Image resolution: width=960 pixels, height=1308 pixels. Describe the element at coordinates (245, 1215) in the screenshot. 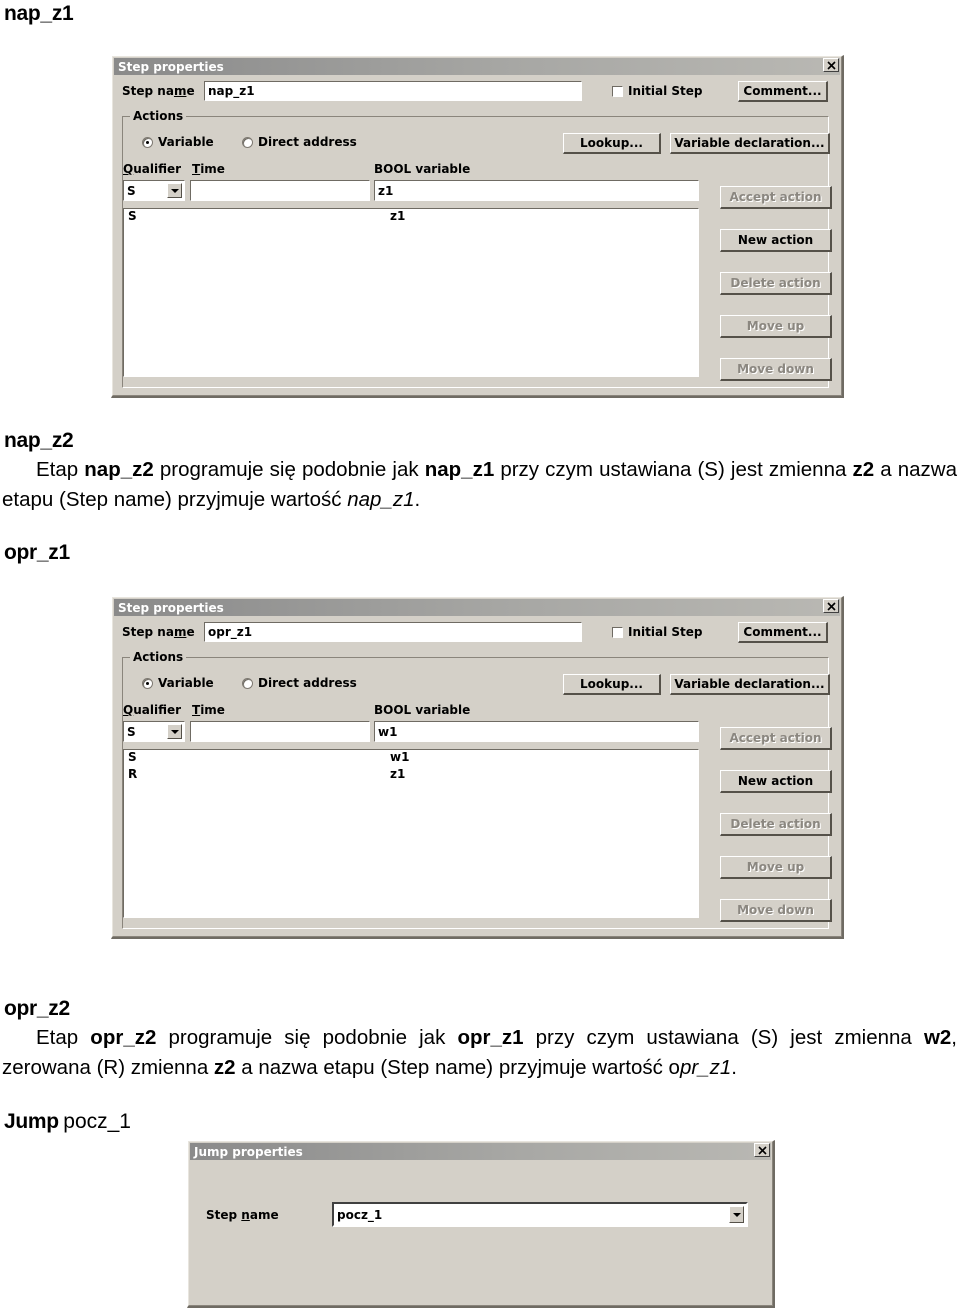

I see `step-name-label-mnemonic: n` at that location.